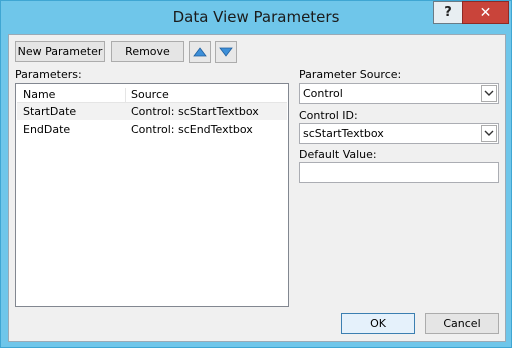 Image resolution: width=512 pixels, height=348 pixels. What do you see at coordinates (323, 93) in the screenshot?
I see `parameter-source-value: Control` at bounding box center [323, 93].